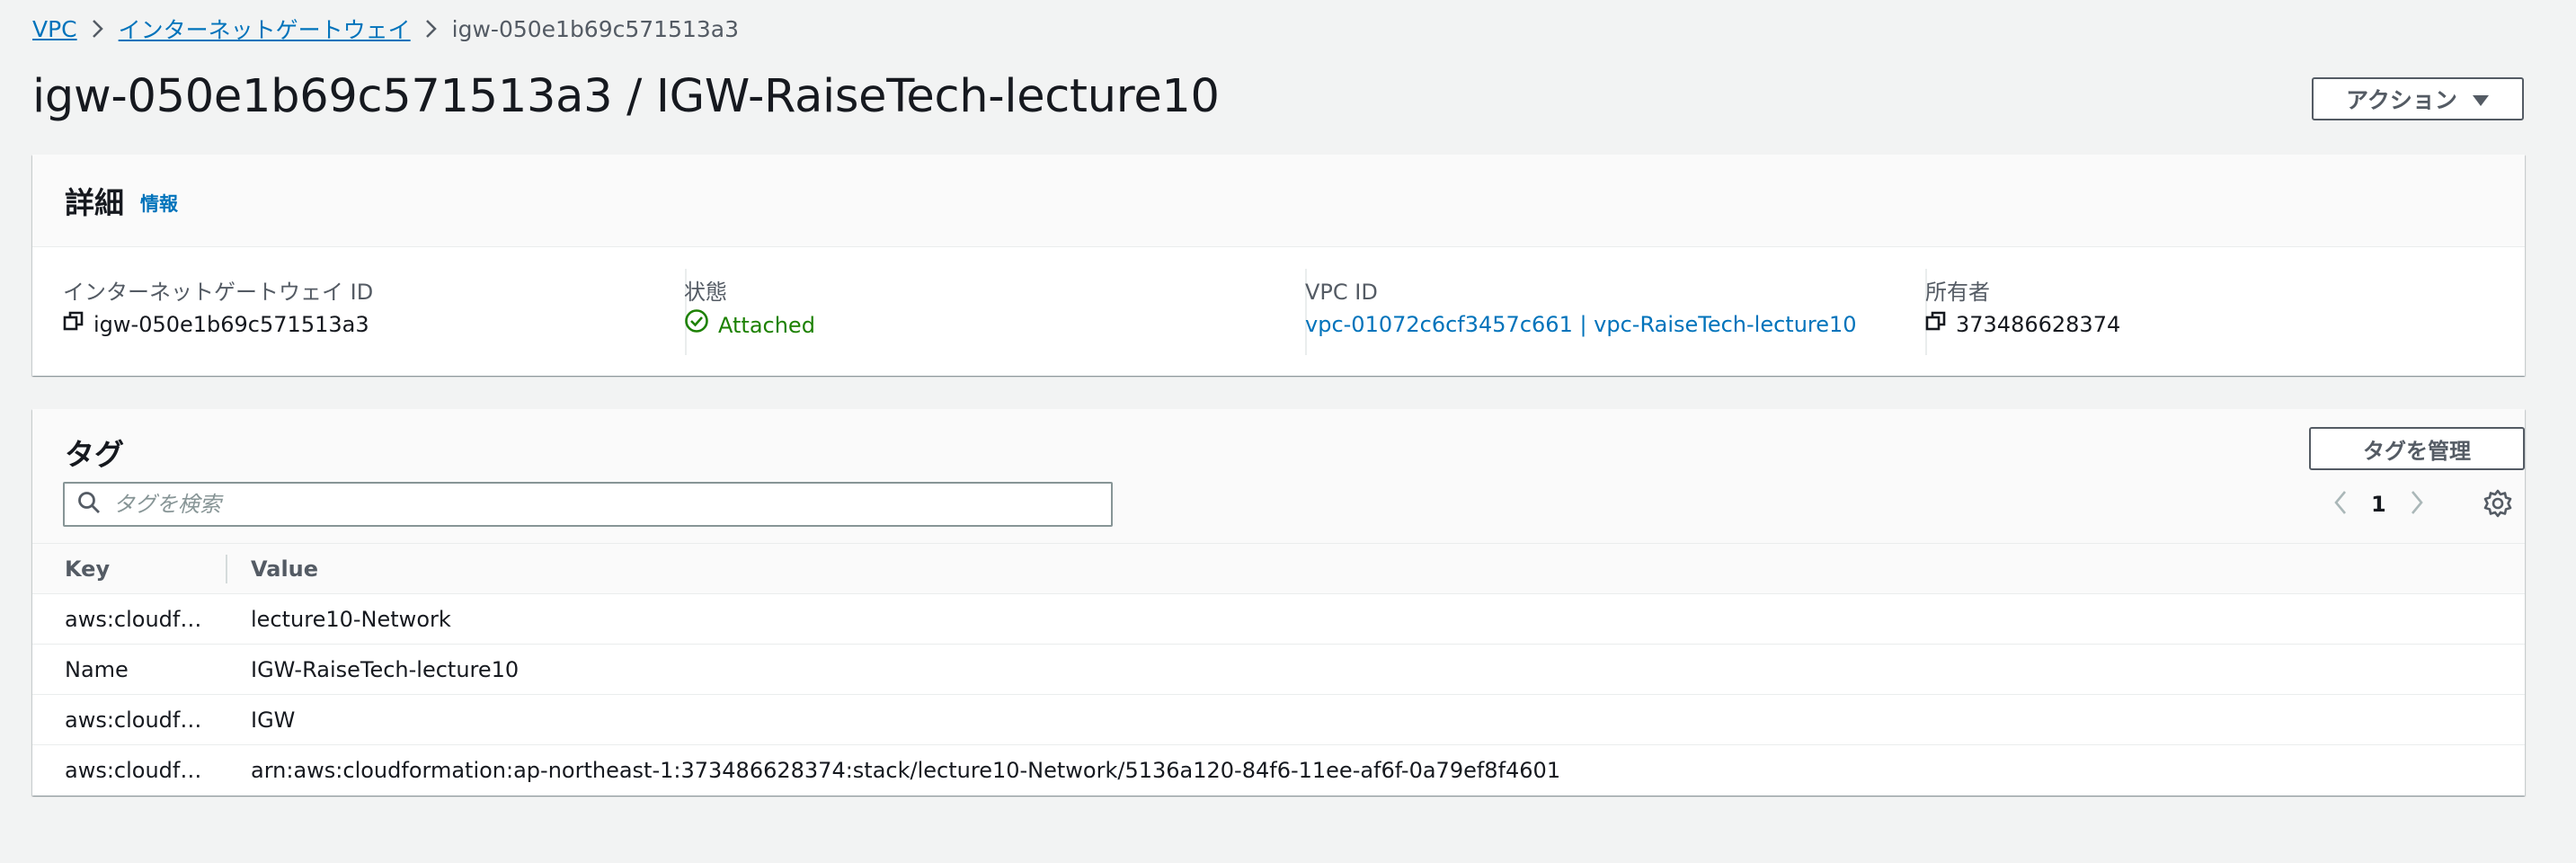 Image resolution: width=2576 pixels, height=863 pixels. Describe the element at coordinates (1278, 720) in the screenshot. I see `table-row: aws:cloudf… IGW` at that location.